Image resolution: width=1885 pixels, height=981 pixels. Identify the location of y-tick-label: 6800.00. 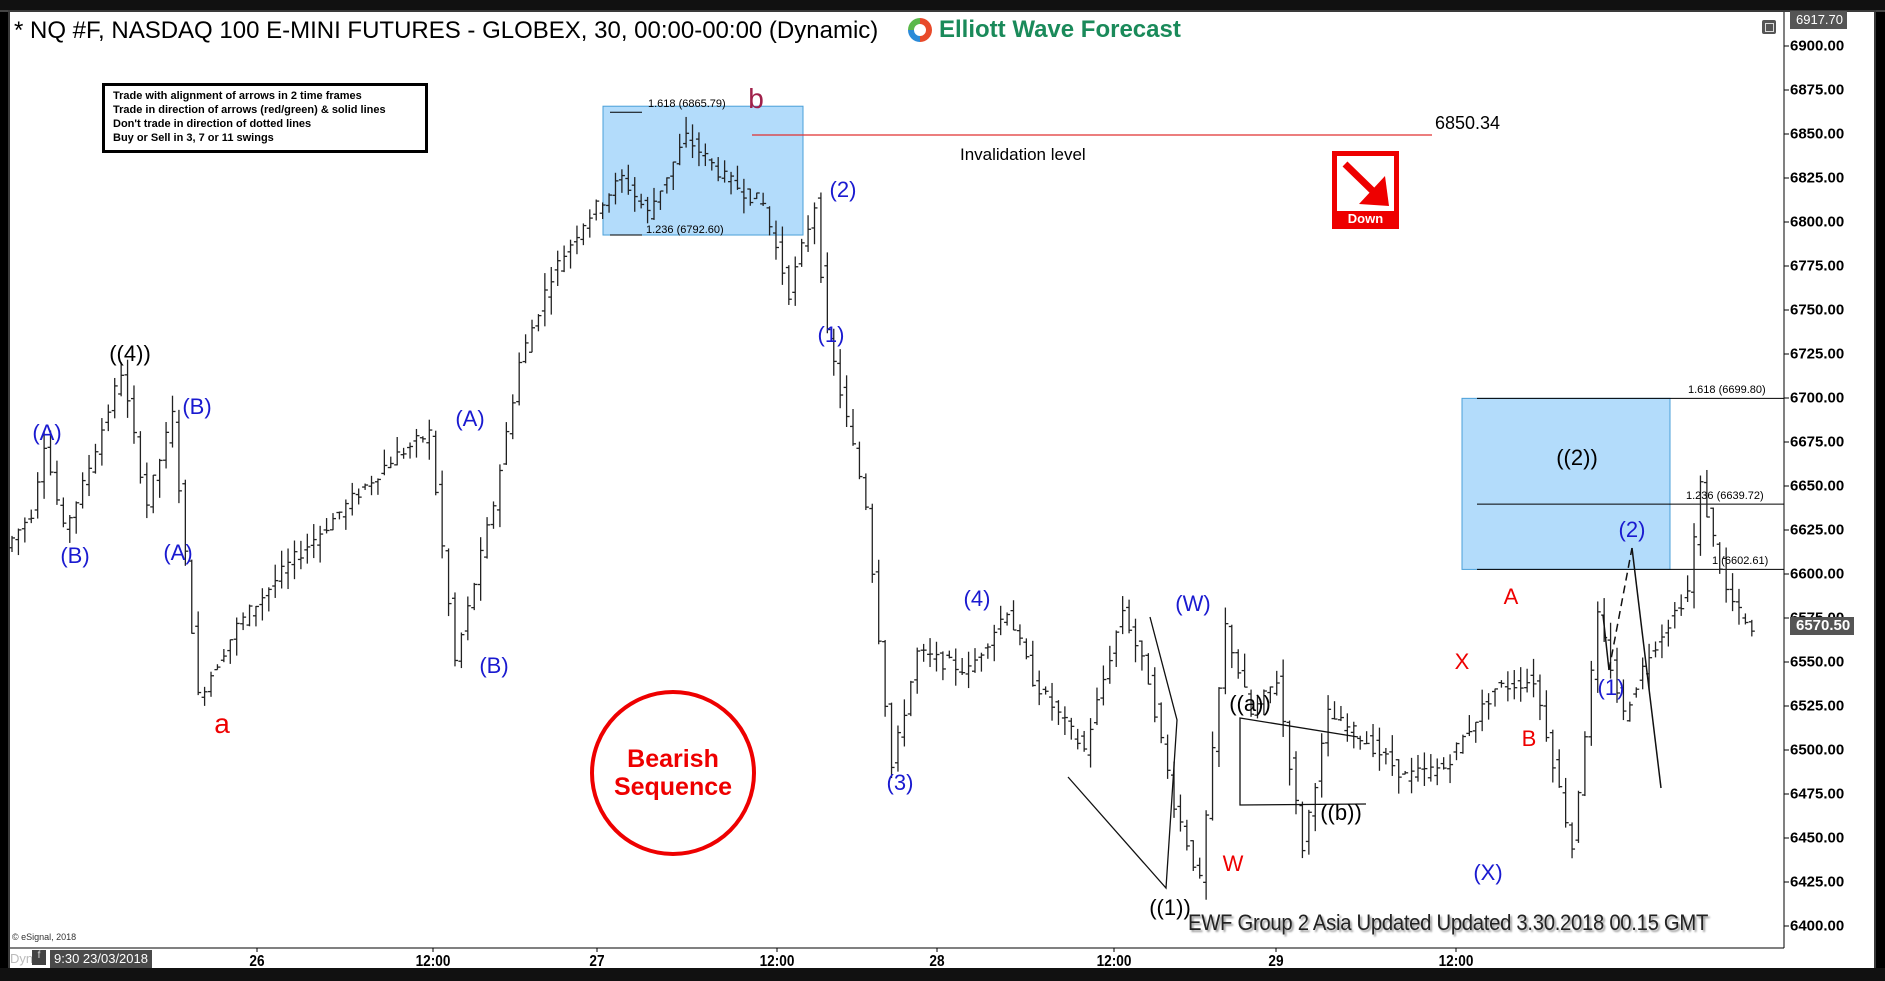
(1817, 222).